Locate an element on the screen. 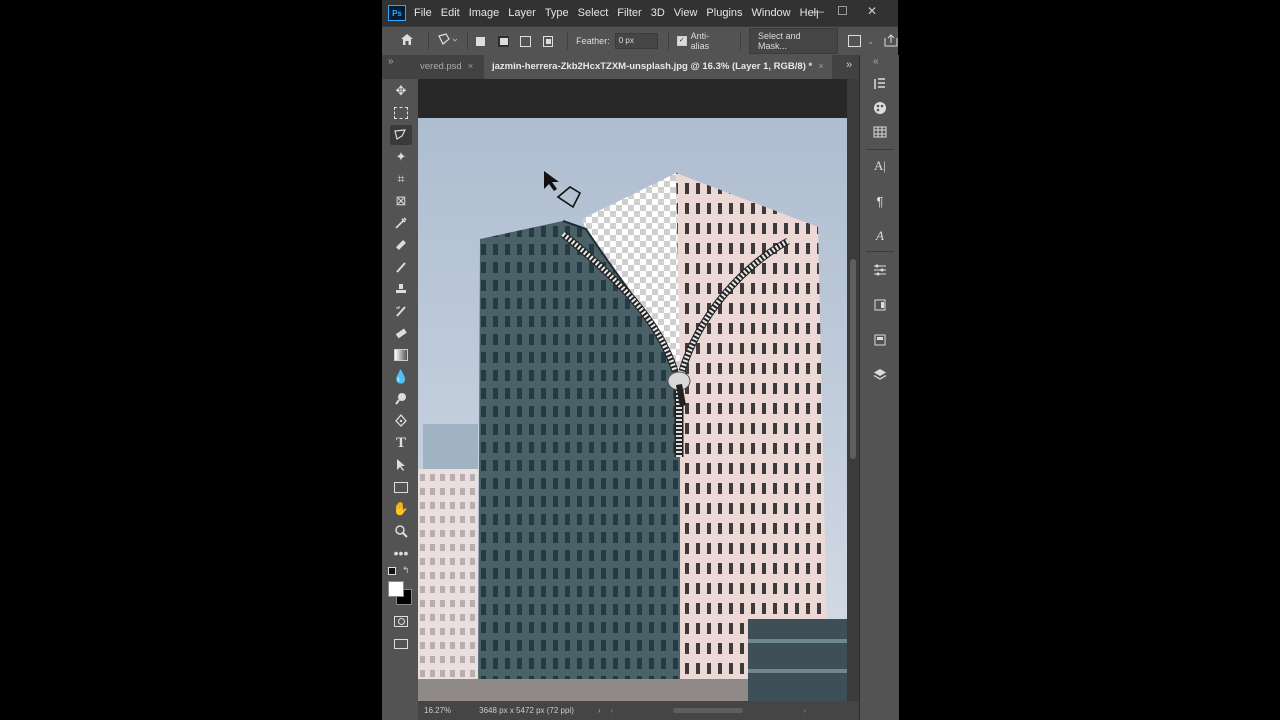  menu-layer: Layer is located at coordinates (522, 13).